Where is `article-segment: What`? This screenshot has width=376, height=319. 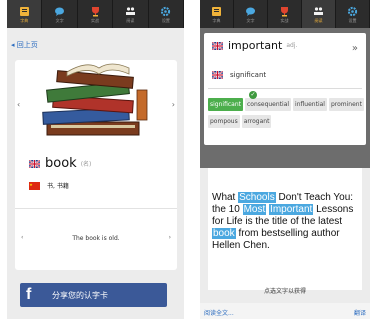 article-segment: What is located at coordinates (225, 197).